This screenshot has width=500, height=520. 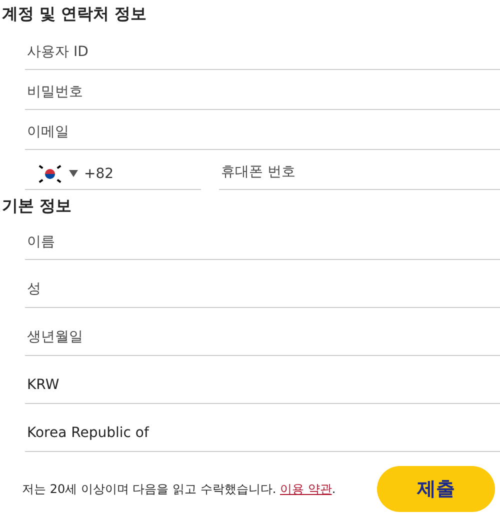 I want to click on submit-button: 제출, so click(x=436, y=489).